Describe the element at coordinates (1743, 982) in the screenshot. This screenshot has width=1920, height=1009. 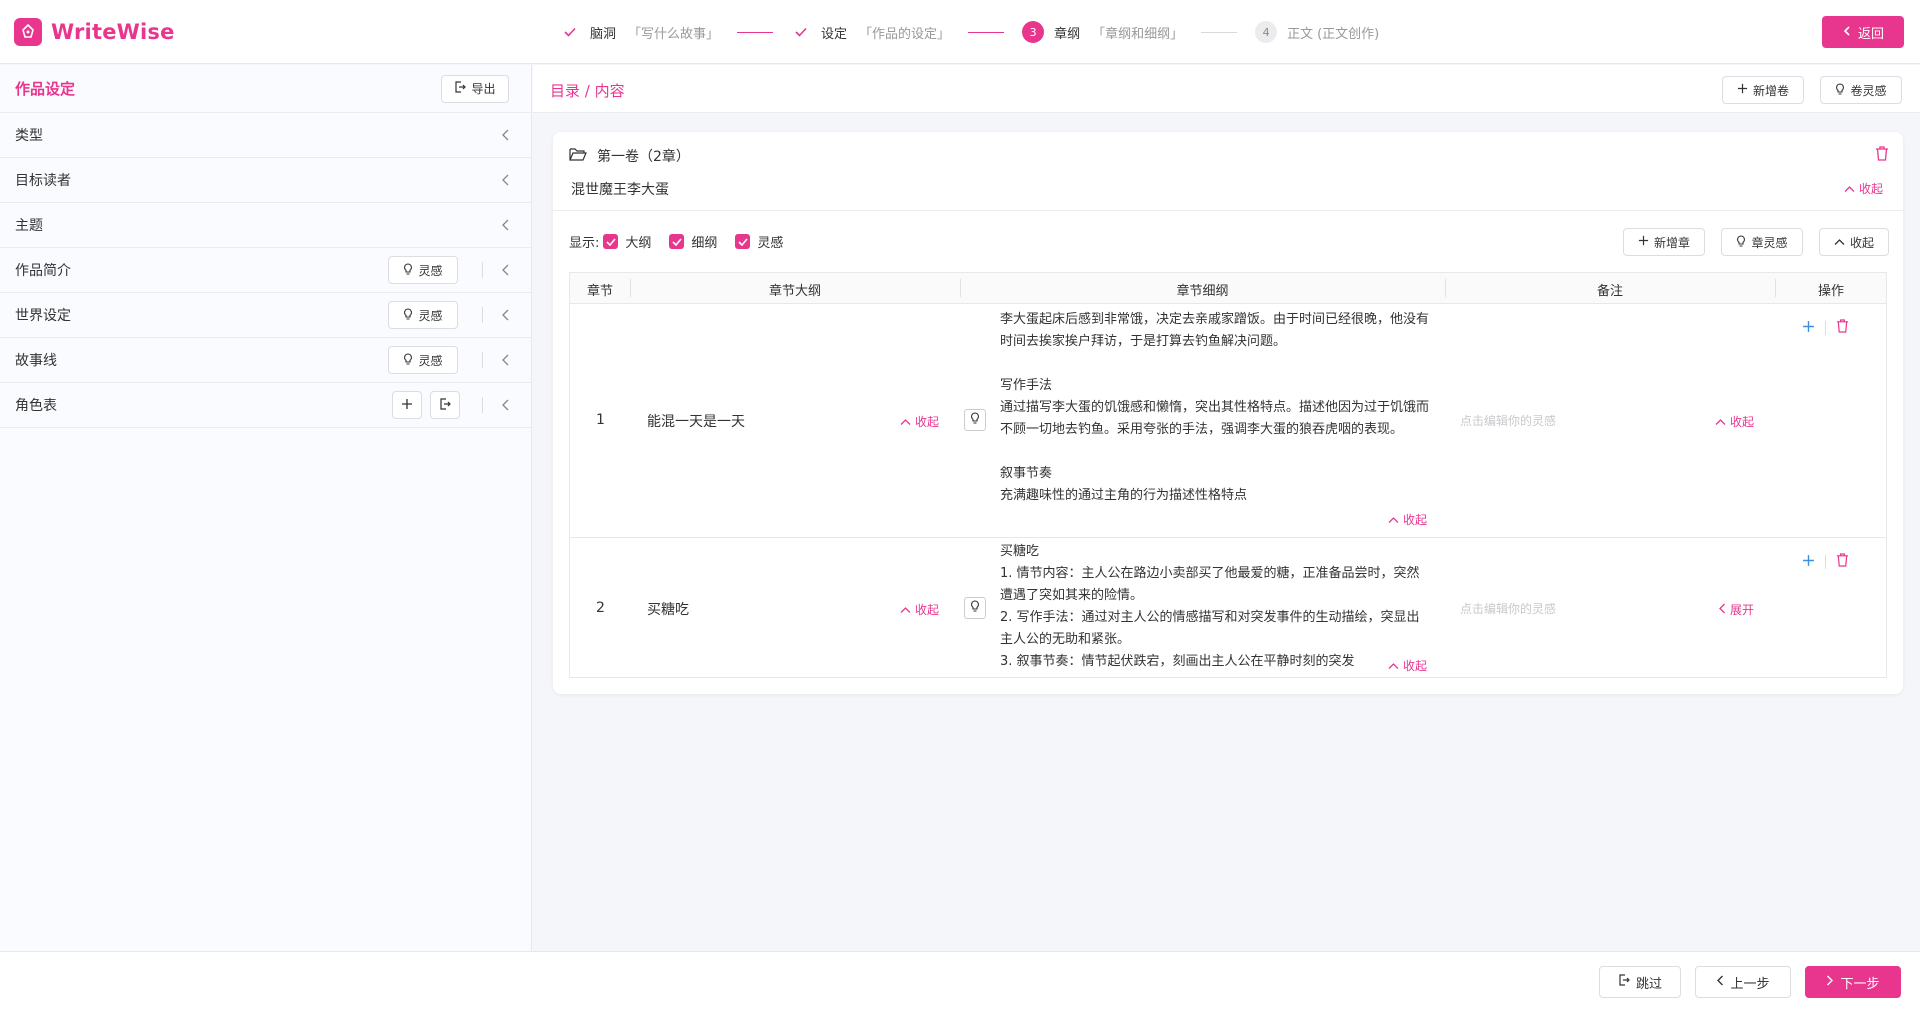
I see `previous-step-button: 上一步` at that location.